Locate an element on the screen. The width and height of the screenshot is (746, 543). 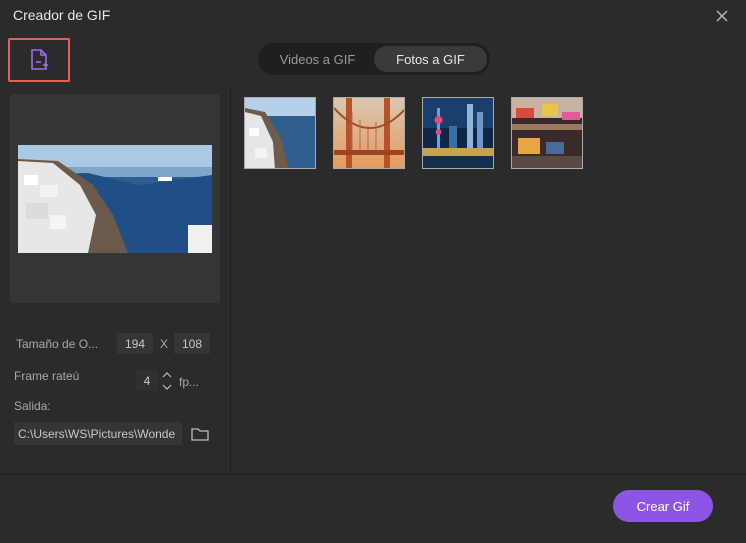
frame-rate-stepper-icon is located at coordinates (167, 381).